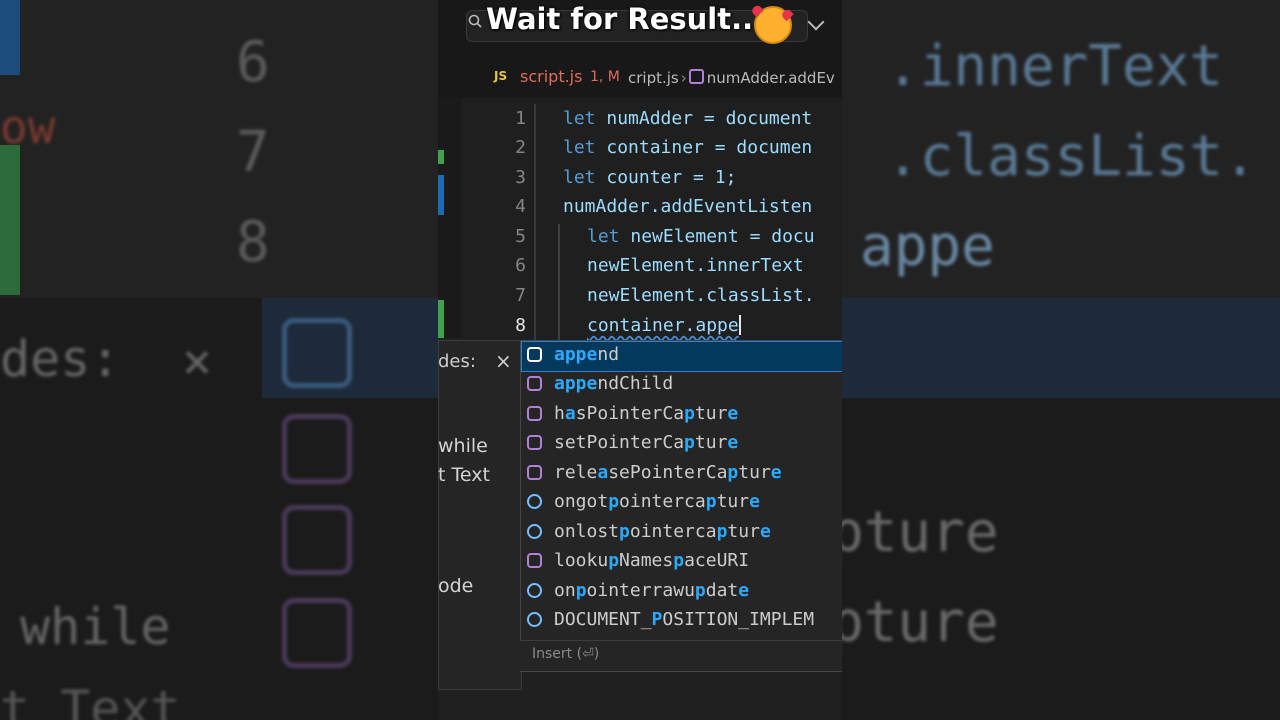  I want to click on peek-text: while, so click(463, 446).